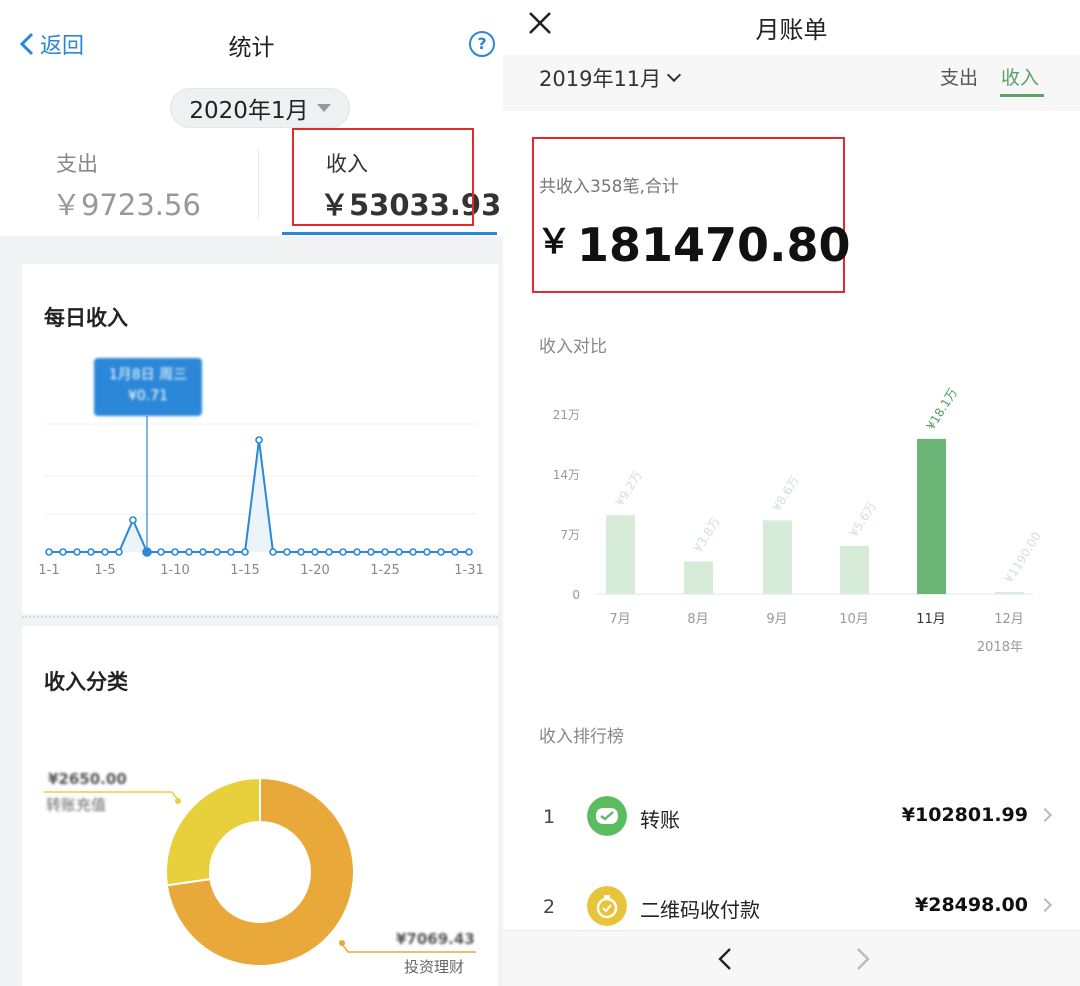 The image size is (1080, 986). What do you see at coordinates (581, 737) in the screenshot?
I see `ranking-title: 收入排行榜` at bounding box center [581, 737].